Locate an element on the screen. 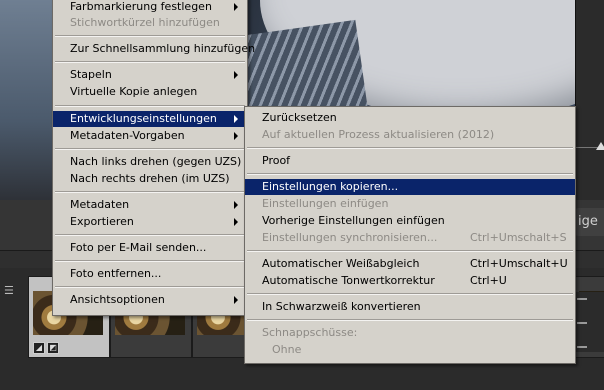  submenu-item-proof: Proof is located at coordinates (410, 161).